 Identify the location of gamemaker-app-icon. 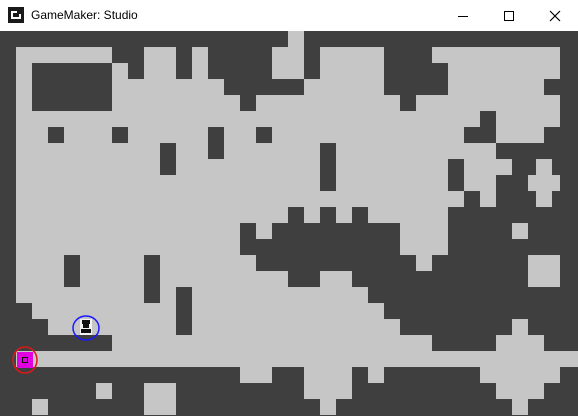
(16, 15).